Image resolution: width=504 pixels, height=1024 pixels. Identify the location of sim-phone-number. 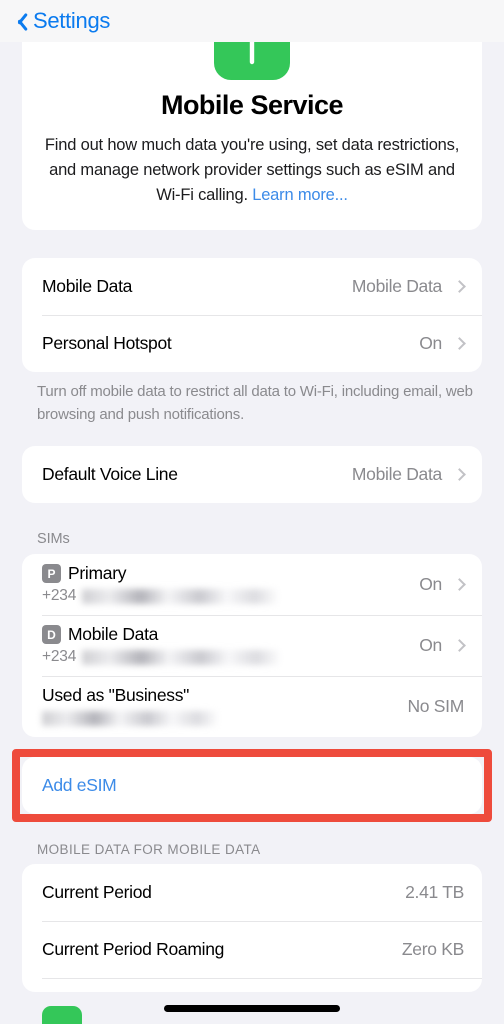
(224, 718).